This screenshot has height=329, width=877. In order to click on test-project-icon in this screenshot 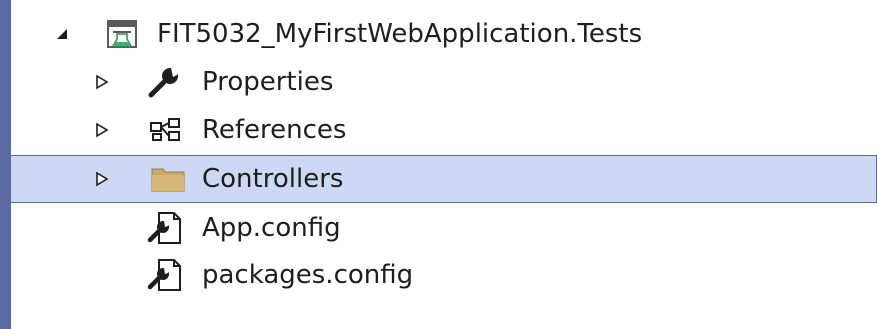, I will do `click(122, 34)`.